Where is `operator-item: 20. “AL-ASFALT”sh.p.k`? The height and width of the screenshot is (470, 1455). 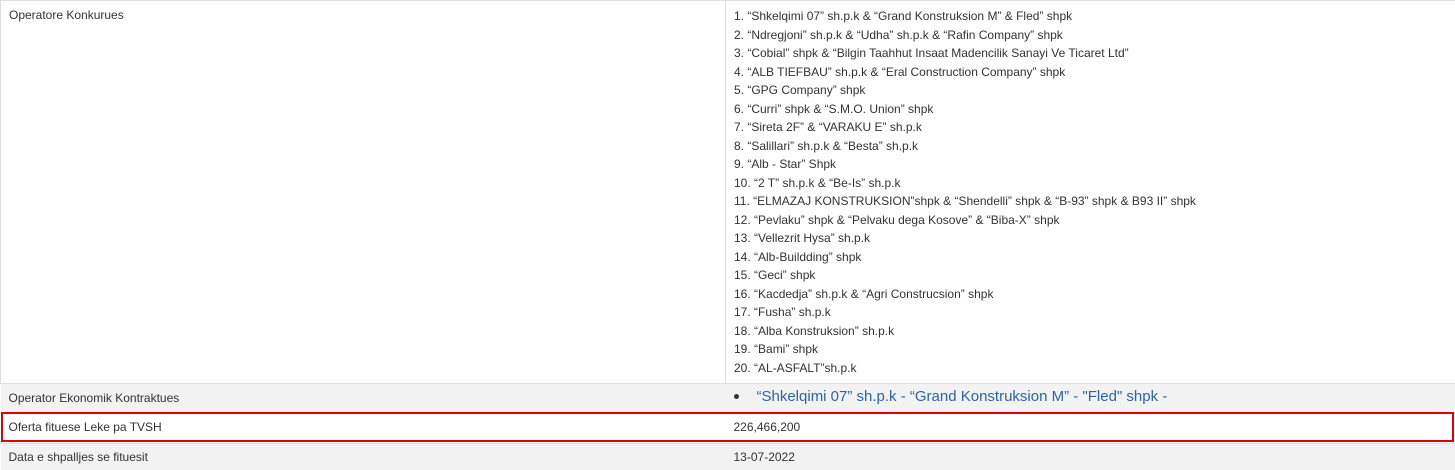
operator-item: 20. “AL-ASFALT”sh.p.k is located at coordinates (1094, 368).